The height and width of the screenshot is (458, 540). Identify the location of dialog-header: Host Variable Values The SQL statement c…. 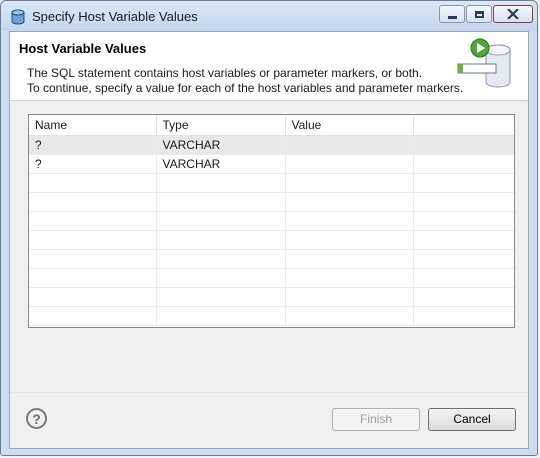
(269, 66).